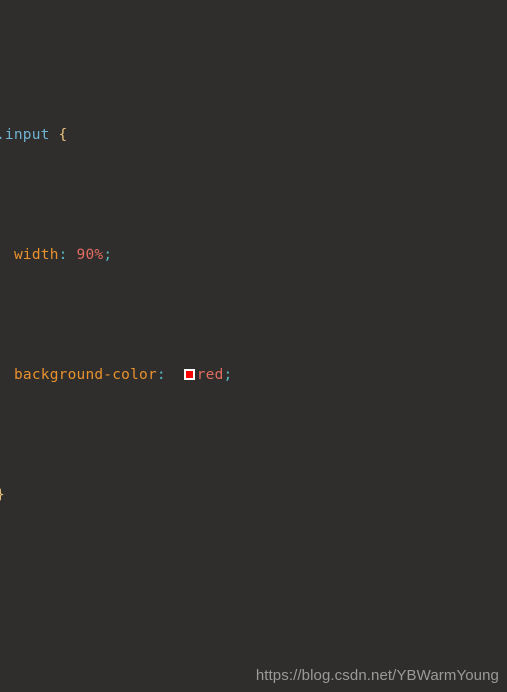 Image resolution: width=507 pixels, height=692 pixels. I want to click on color-swatch-icon, so click(189, 374).